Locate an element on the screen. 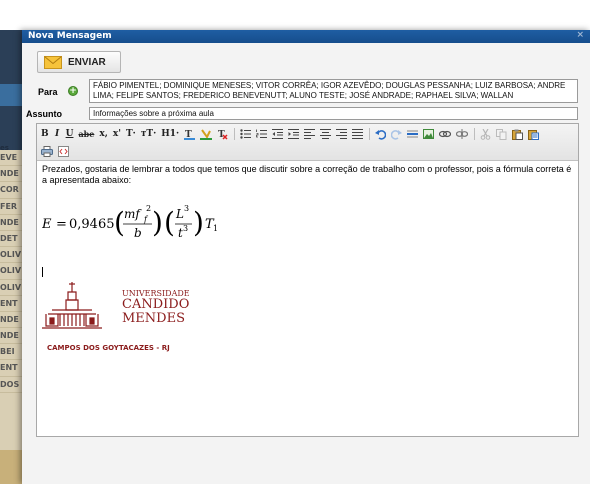  subject-label: Assunto is located at coordinates (44, 114).